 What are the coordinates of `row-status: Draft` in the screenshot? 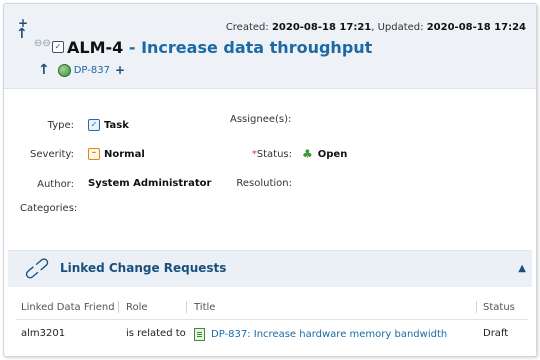 It's located at (496, 333).